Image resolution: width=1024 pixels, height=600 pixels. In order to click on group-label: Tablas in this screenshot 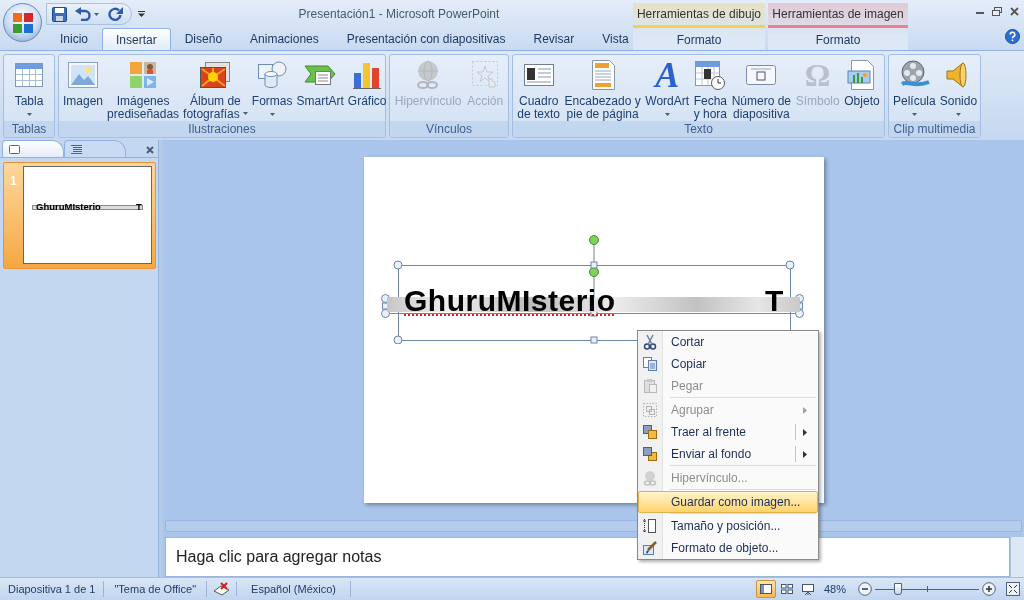, I will do `click(29, 129)`.